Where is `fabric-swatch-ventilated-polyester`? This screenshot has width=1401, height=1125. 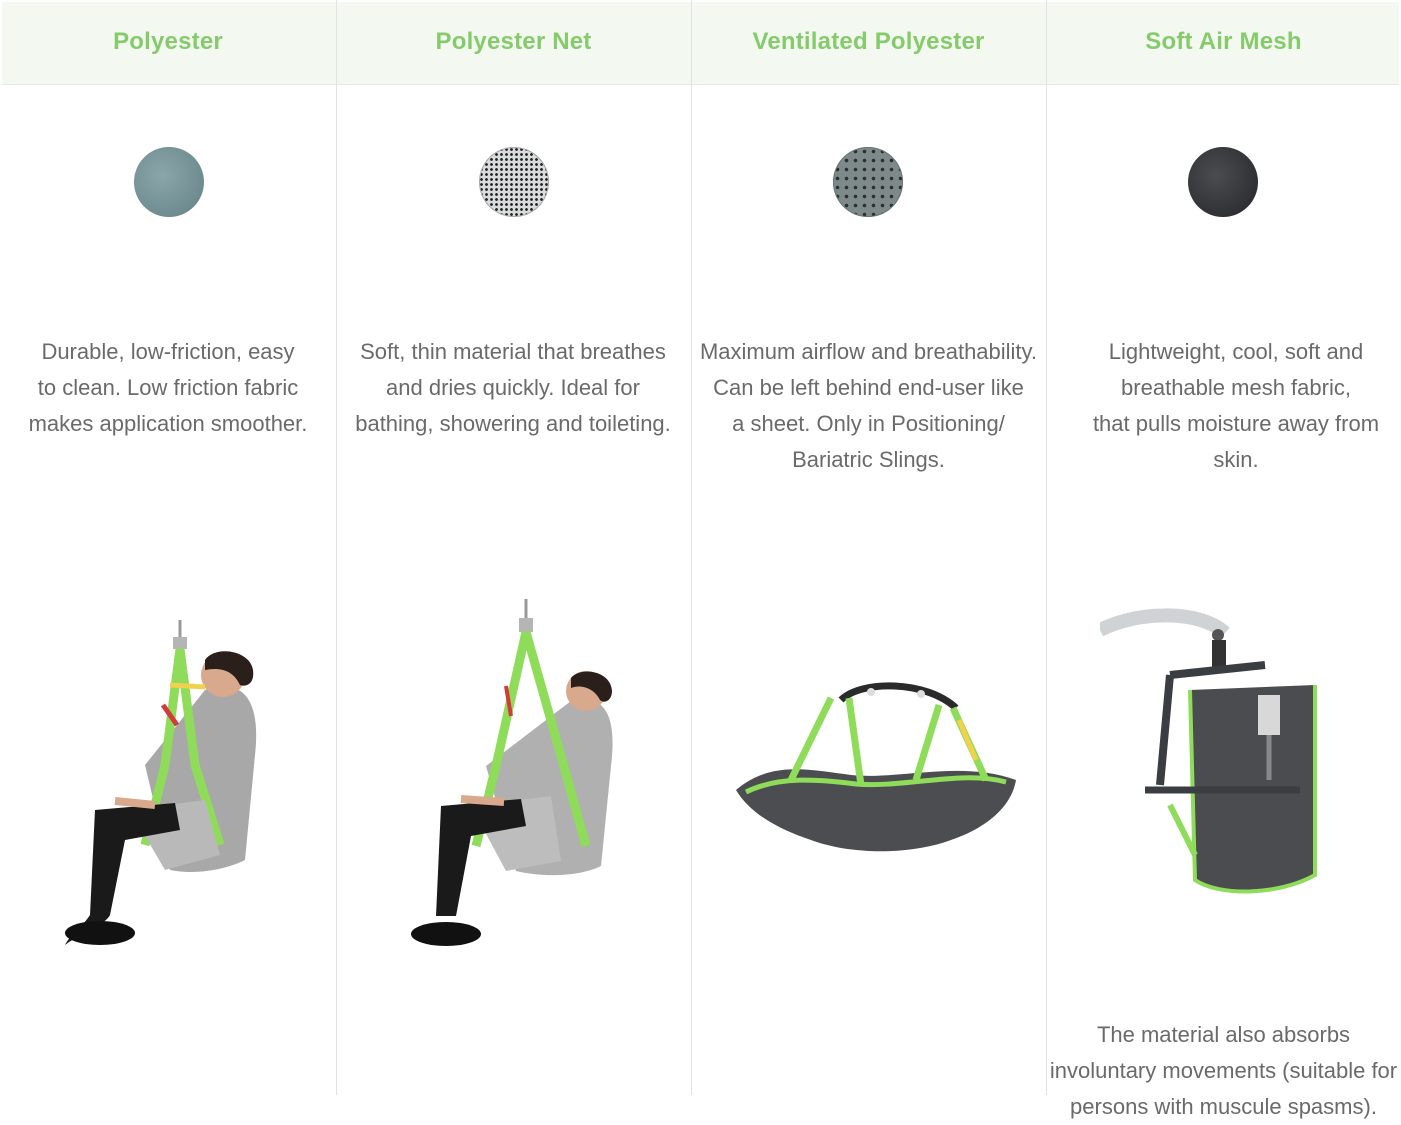 fabric-swatch-ventilated-polyester is located at coordinates (868, 182).